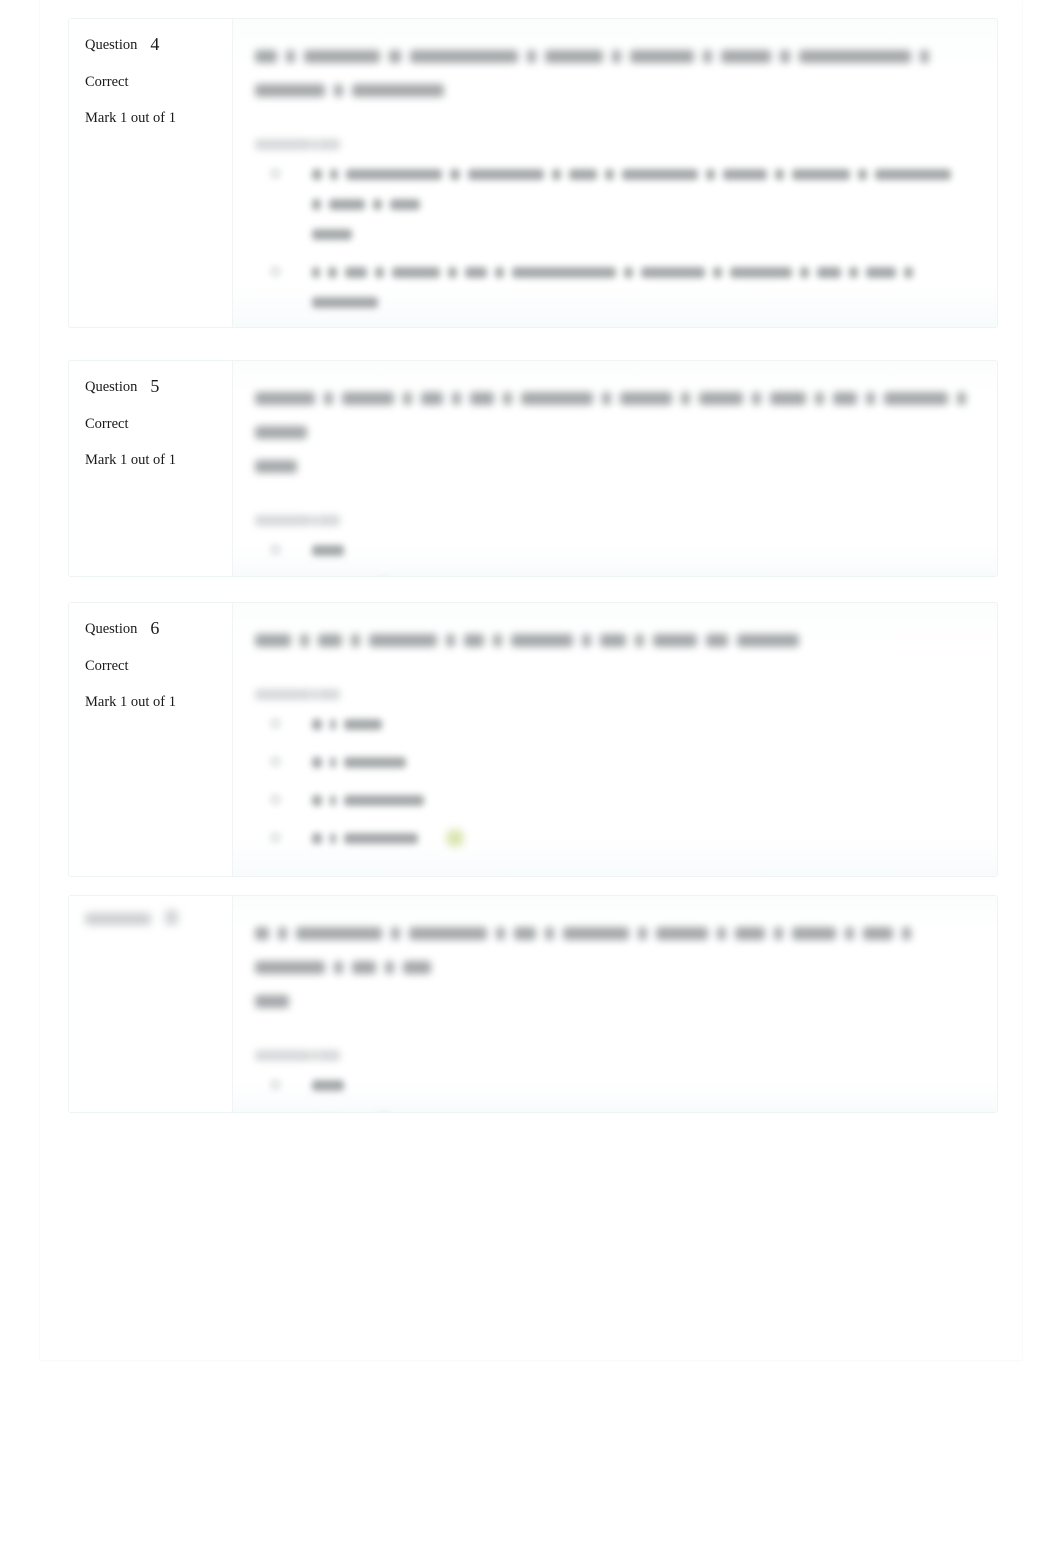 This screenshot has height=1556, width=1062. Describe the element at coordinates (107, 424) in the screenshot. I see `question-state: Correct` at that location.